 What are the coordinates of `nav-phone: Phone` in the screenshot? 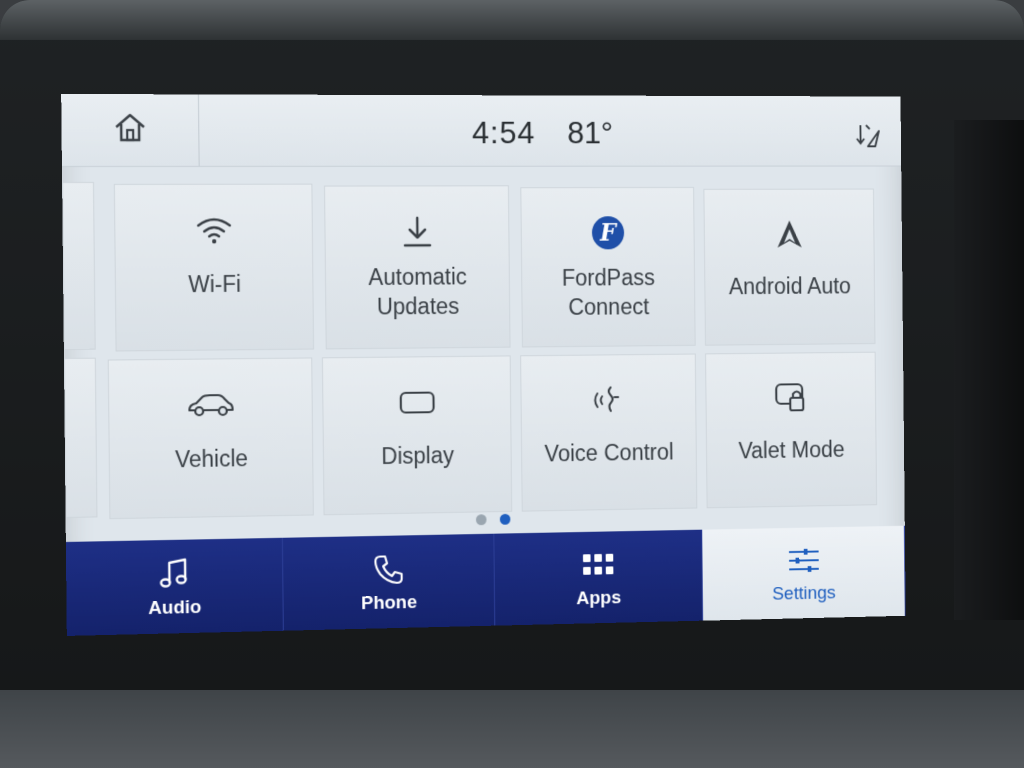 It's located at (389, 582).